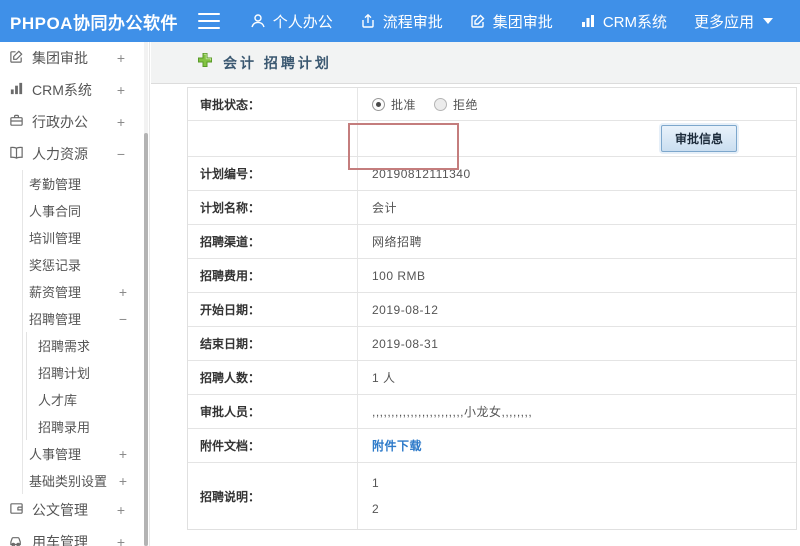 This screenshot has height=546, width=800. Describe the element at coordinates (209, 21) in the screenshot. I see `menu-toggle-icon` at that location.